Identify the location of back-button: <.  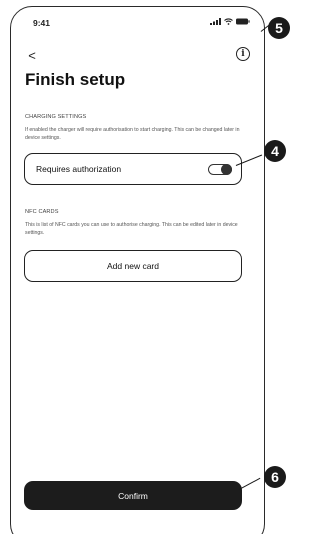
(32, 55).